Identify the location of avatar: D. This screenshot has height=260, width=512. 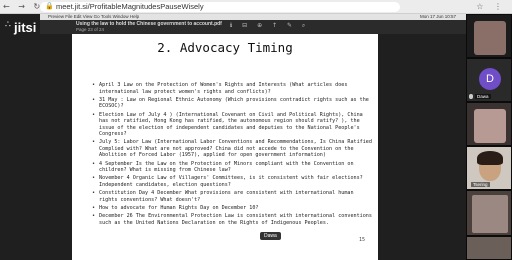
(490, 79).